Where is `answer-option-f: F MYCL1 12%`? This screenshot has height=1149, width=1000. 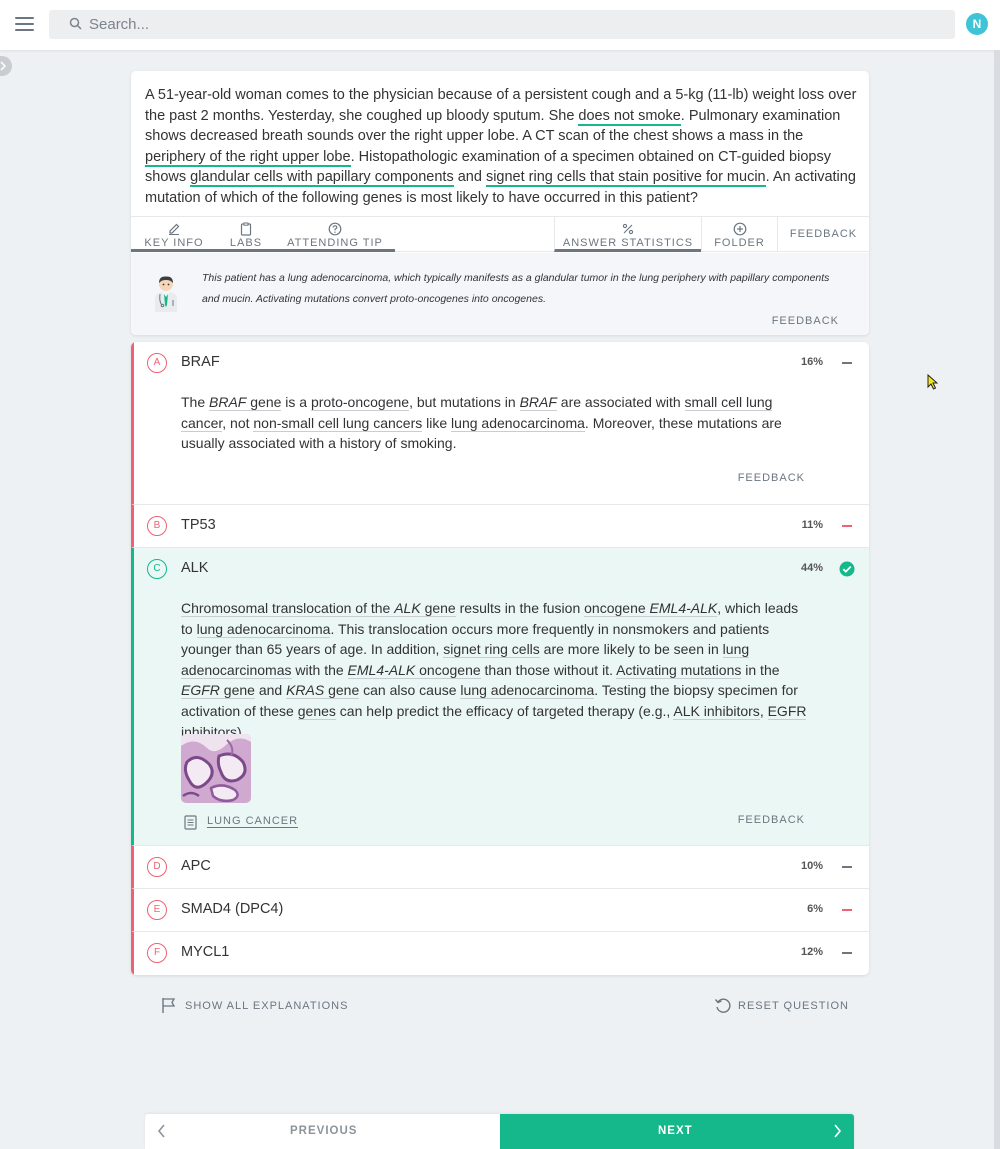 answer-option-f: F MYCL1 12% is located at coordinates (500, 953).